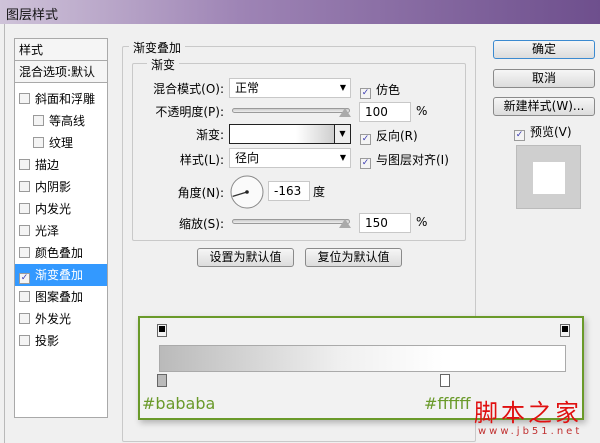 The height and width of the screenshot is (443, 600). What do you see at coordinates (290, 88) in the screenshot?
I see `blend-mode-select: 正常 ▼` at bounding box center [290, 88].